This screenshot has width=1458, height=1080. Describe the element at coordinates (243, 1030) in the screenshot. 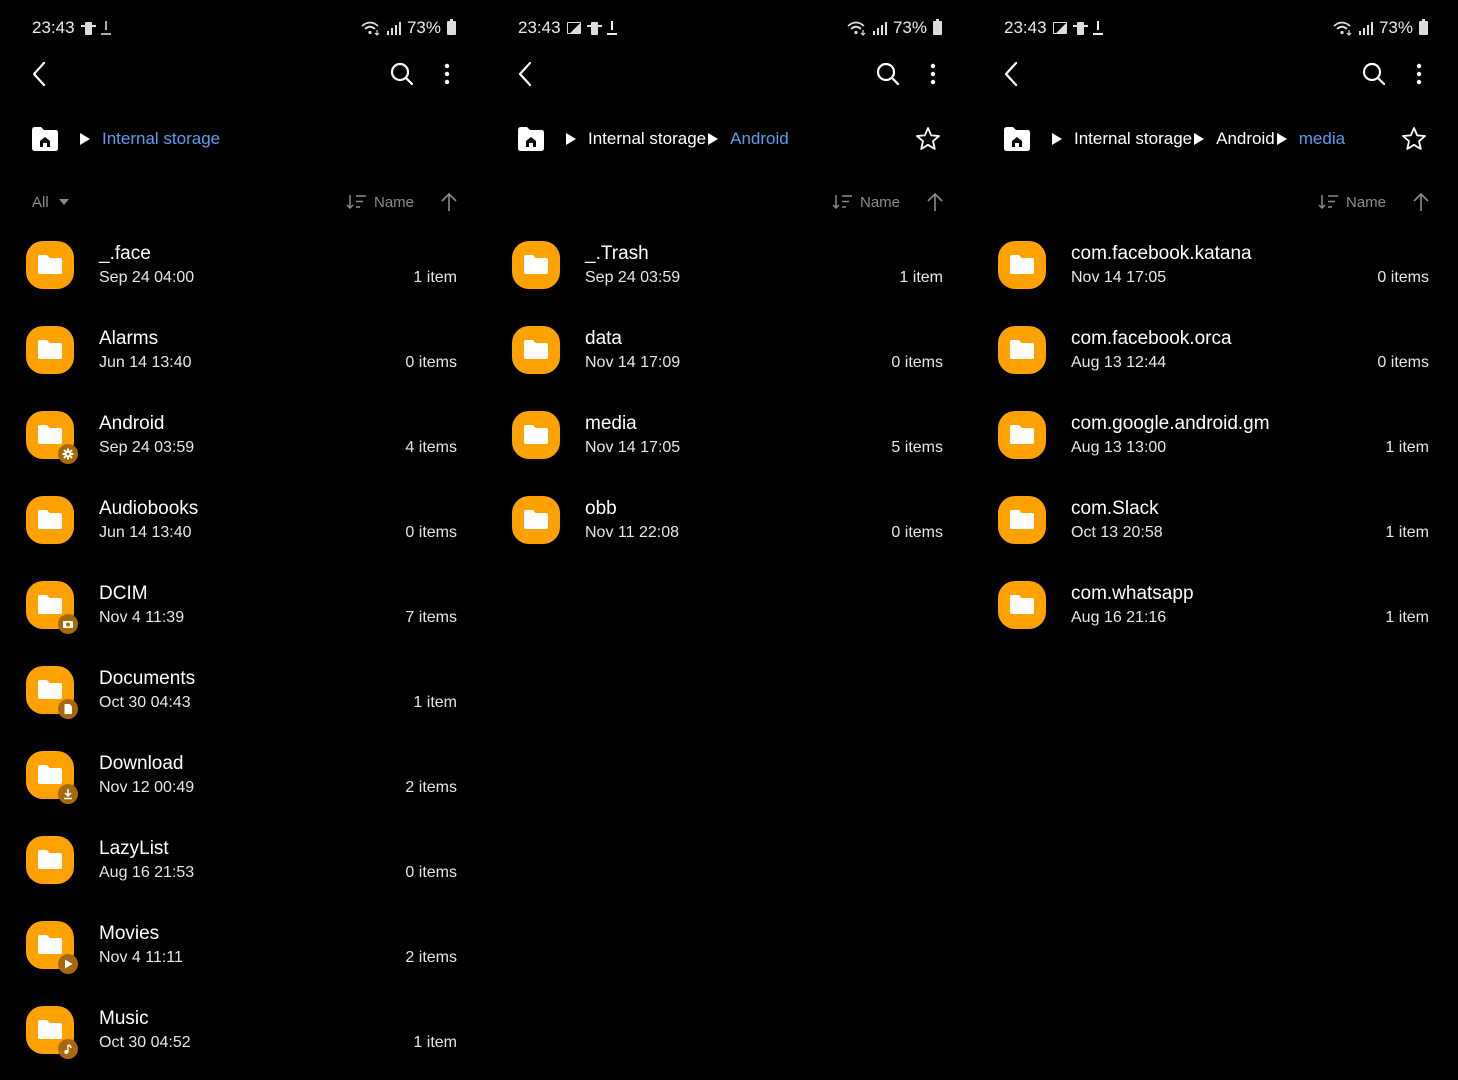

I see `folder-list-item: Music Oct 30 04:52 1 item` at that location.